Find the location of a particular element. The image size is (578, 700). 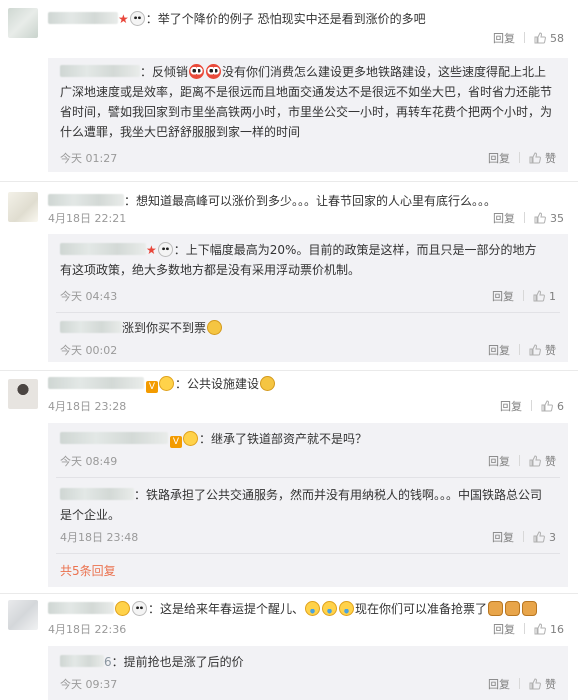

timestamp: 4月18日 22:21 is located at coordinates (87, 218).